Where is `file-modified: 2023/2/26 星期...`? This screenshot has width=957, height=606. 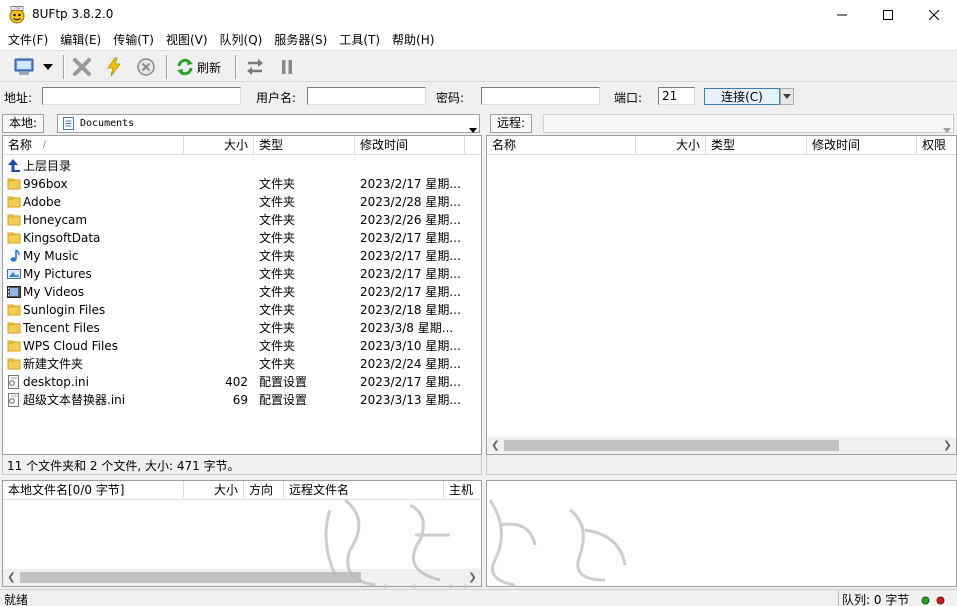 file-modified: 2023/2/26 星期... is located at coordinates (410, 220).